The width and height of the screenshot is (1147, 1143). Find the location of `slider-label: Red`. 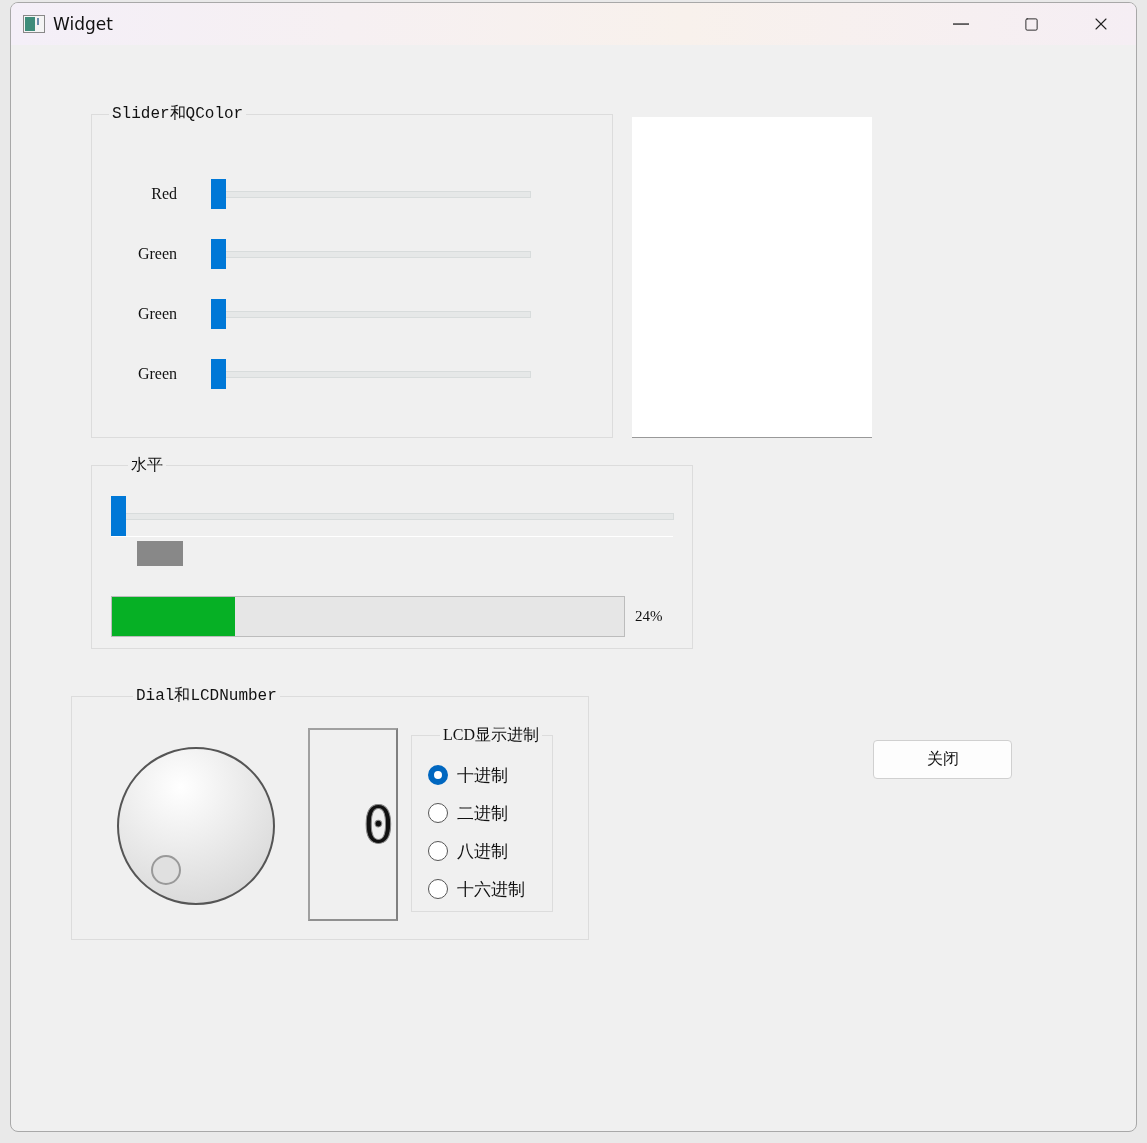

slider-label: Red is located at coordinates (163, 194).